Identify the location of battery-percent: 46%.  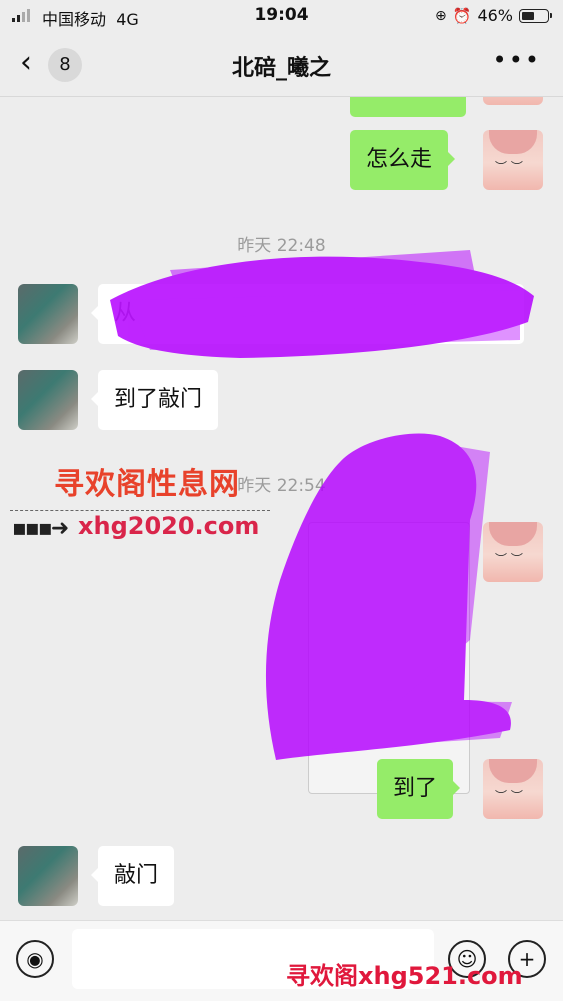
(495, 15).